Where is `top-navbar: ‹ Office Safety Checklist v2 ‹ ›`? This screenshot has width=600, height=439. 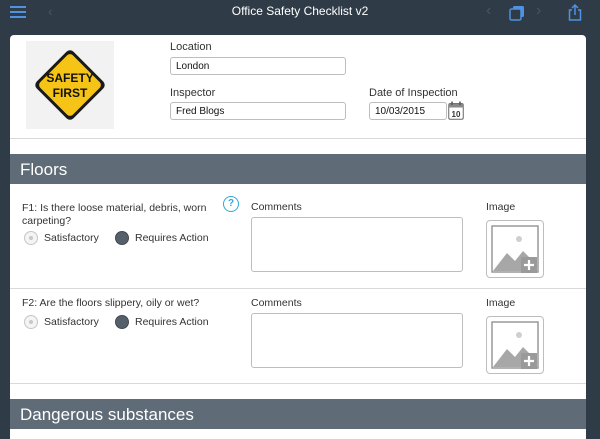 top-navbar: ‹ Office Safety Checklist v2 ‹ › is located at coordinates (300, 13).